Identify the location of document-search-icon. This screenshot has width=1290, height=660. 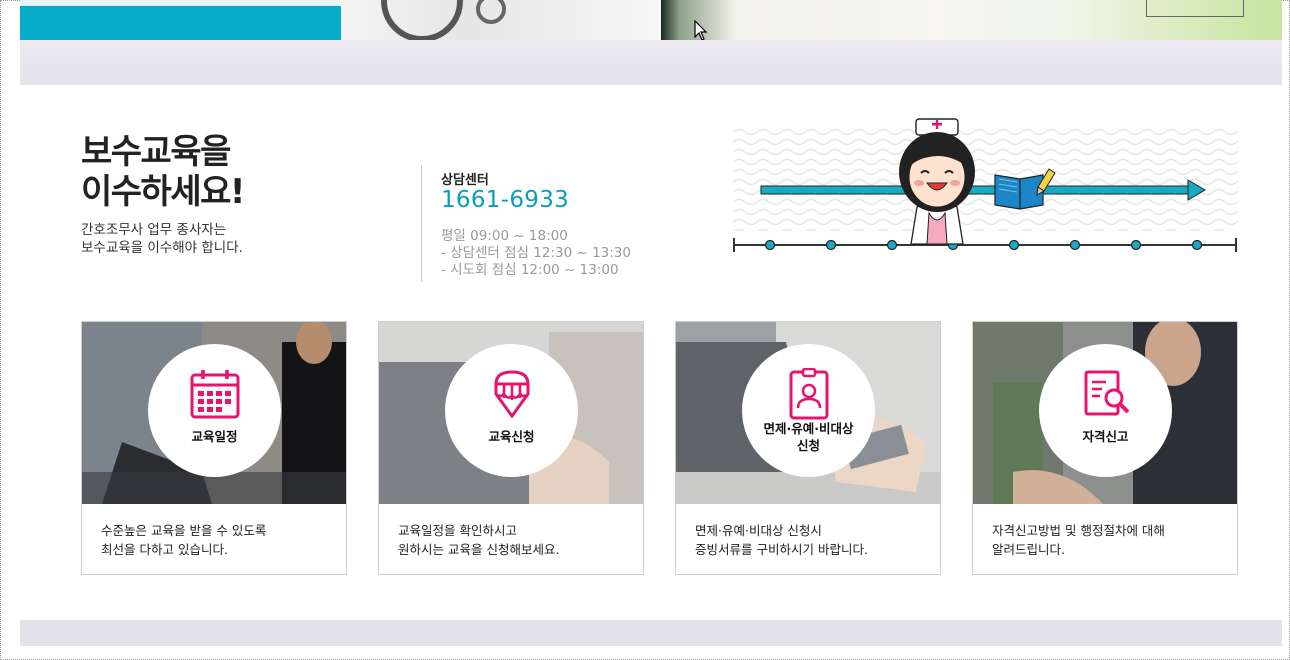
(1107, 393).